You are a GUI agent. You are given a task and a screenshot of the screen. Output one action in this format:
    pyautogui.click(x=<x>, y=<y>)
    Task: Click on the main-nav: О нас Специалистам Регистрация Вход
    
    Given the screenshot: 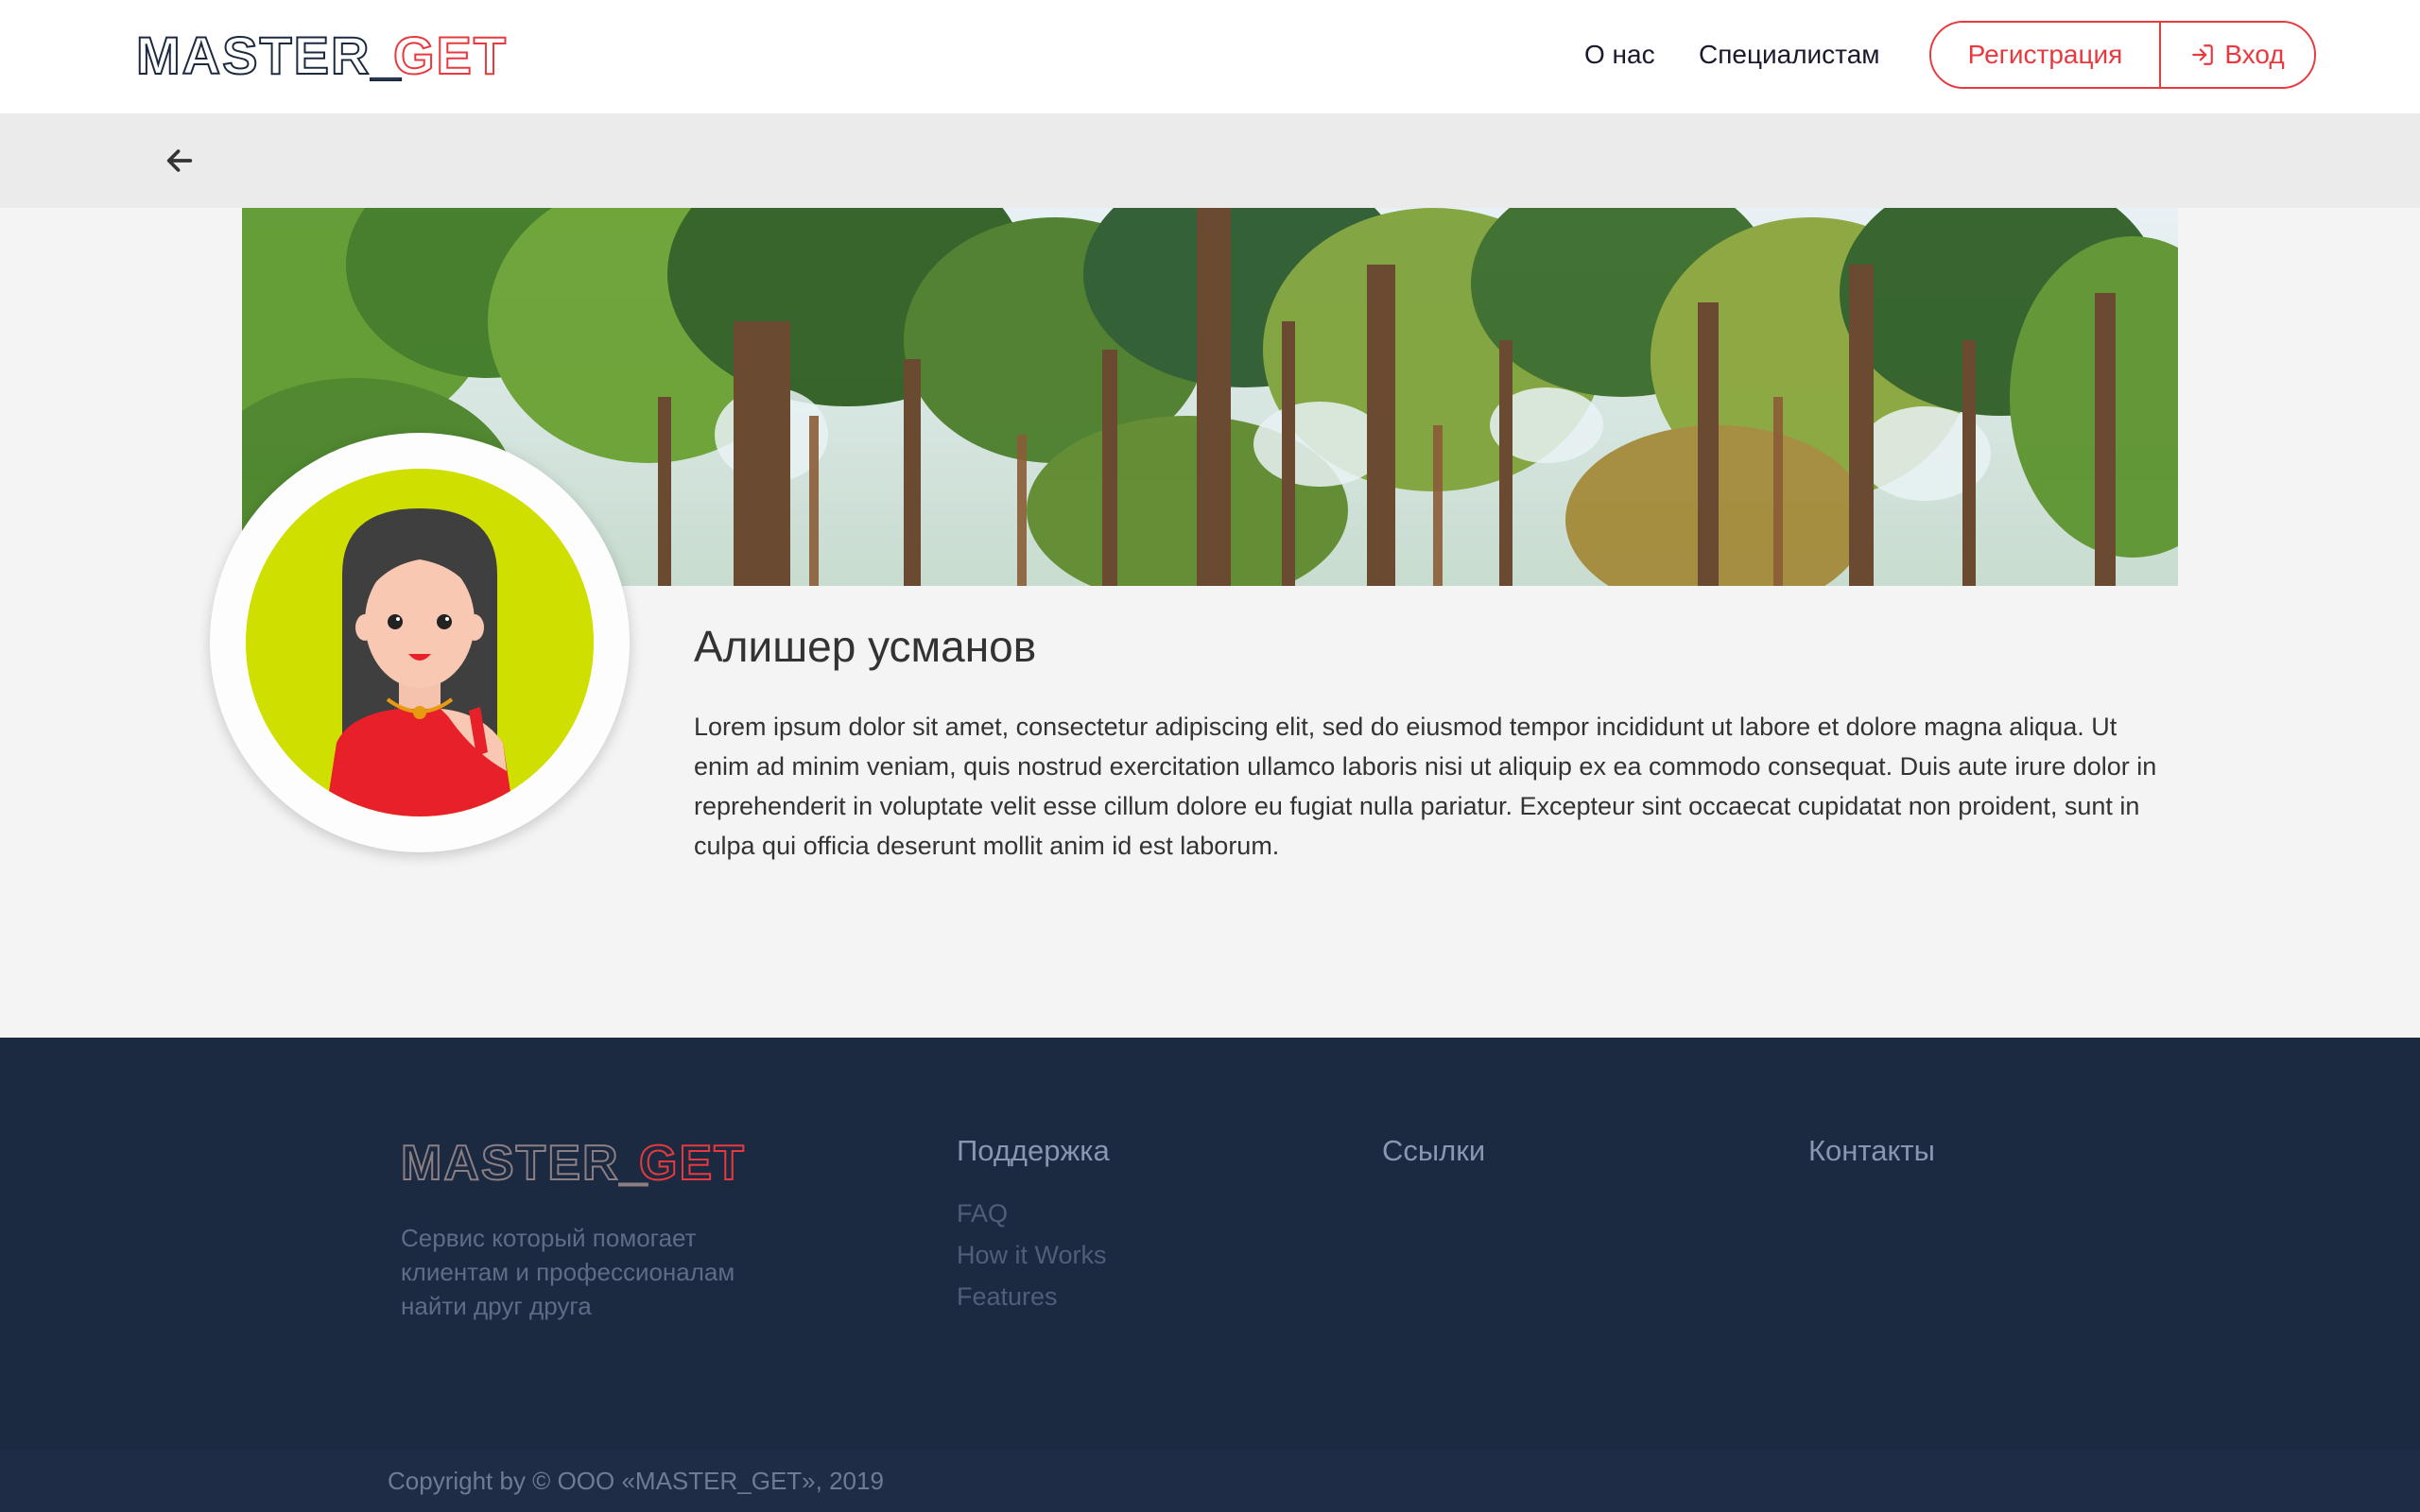 What is the action you would take?
    pyautogui.click(x=1210, y=56)
    